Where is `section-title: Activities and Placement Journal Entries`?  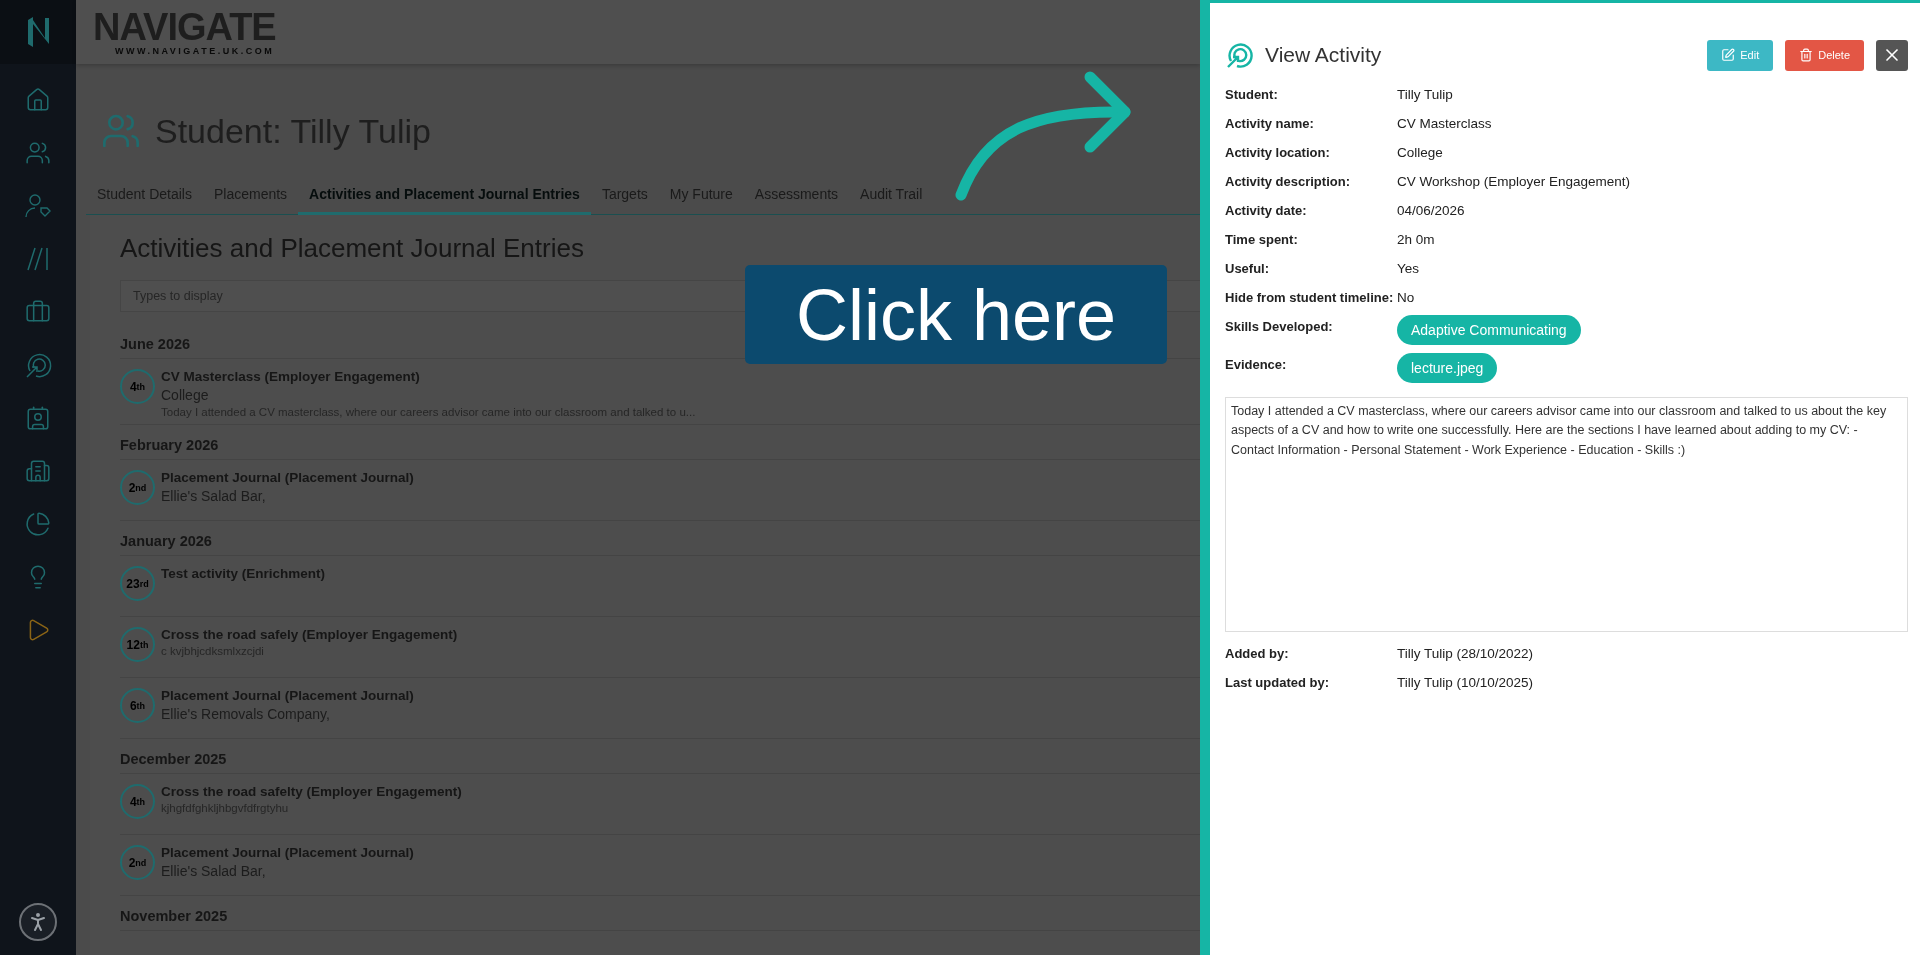
section-title: Activities and Placement Journal Entries is located at coordinates (352, 248).